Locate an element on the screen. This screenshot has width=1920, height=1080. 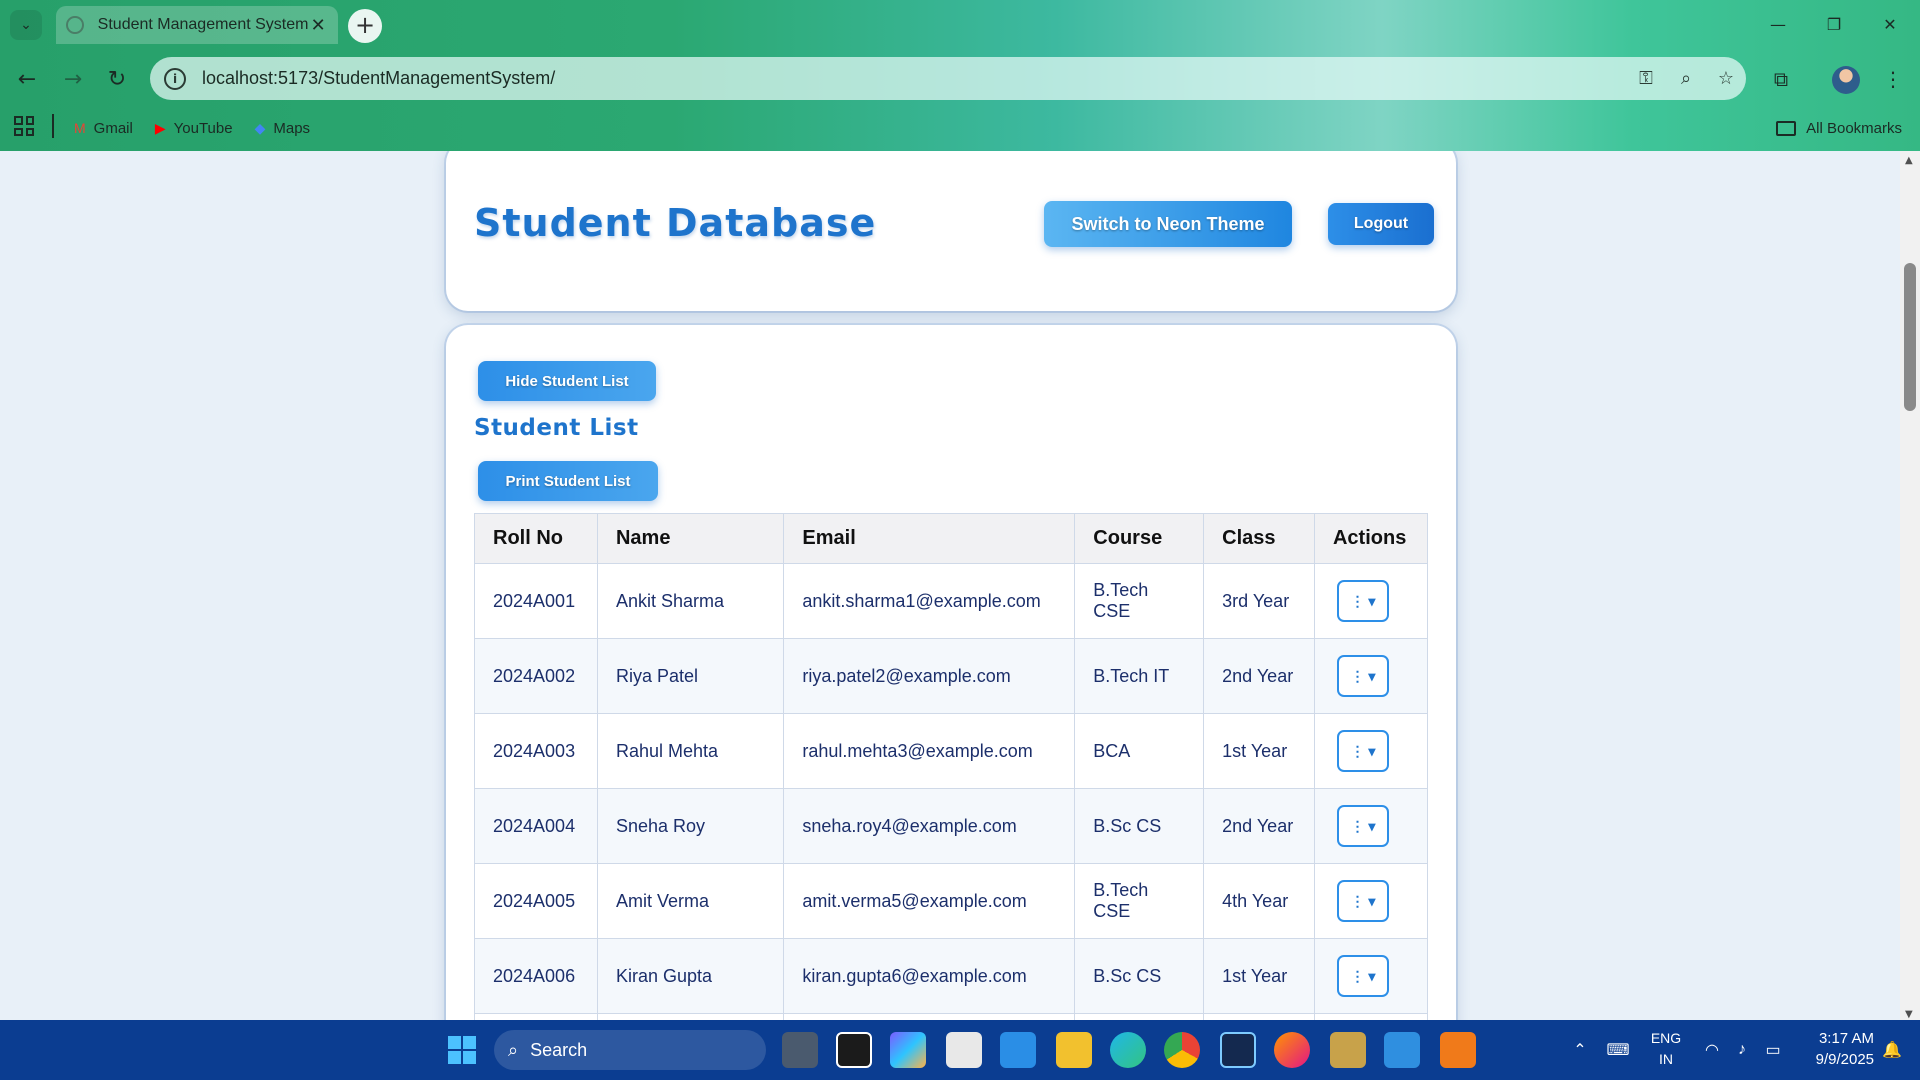
windows-start-icon is located at coordinates (462, 1050).